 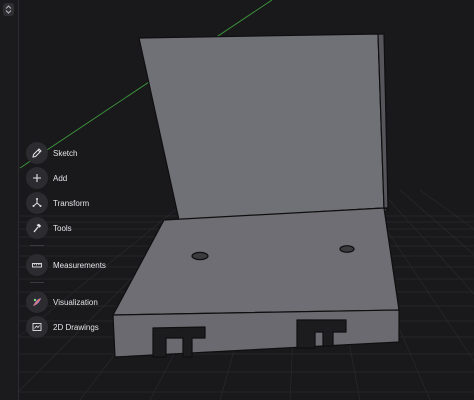 What do you see at coordinates (37, 302) in the screenshot?
I see `palette-icon` at bounding box center [37, 302].